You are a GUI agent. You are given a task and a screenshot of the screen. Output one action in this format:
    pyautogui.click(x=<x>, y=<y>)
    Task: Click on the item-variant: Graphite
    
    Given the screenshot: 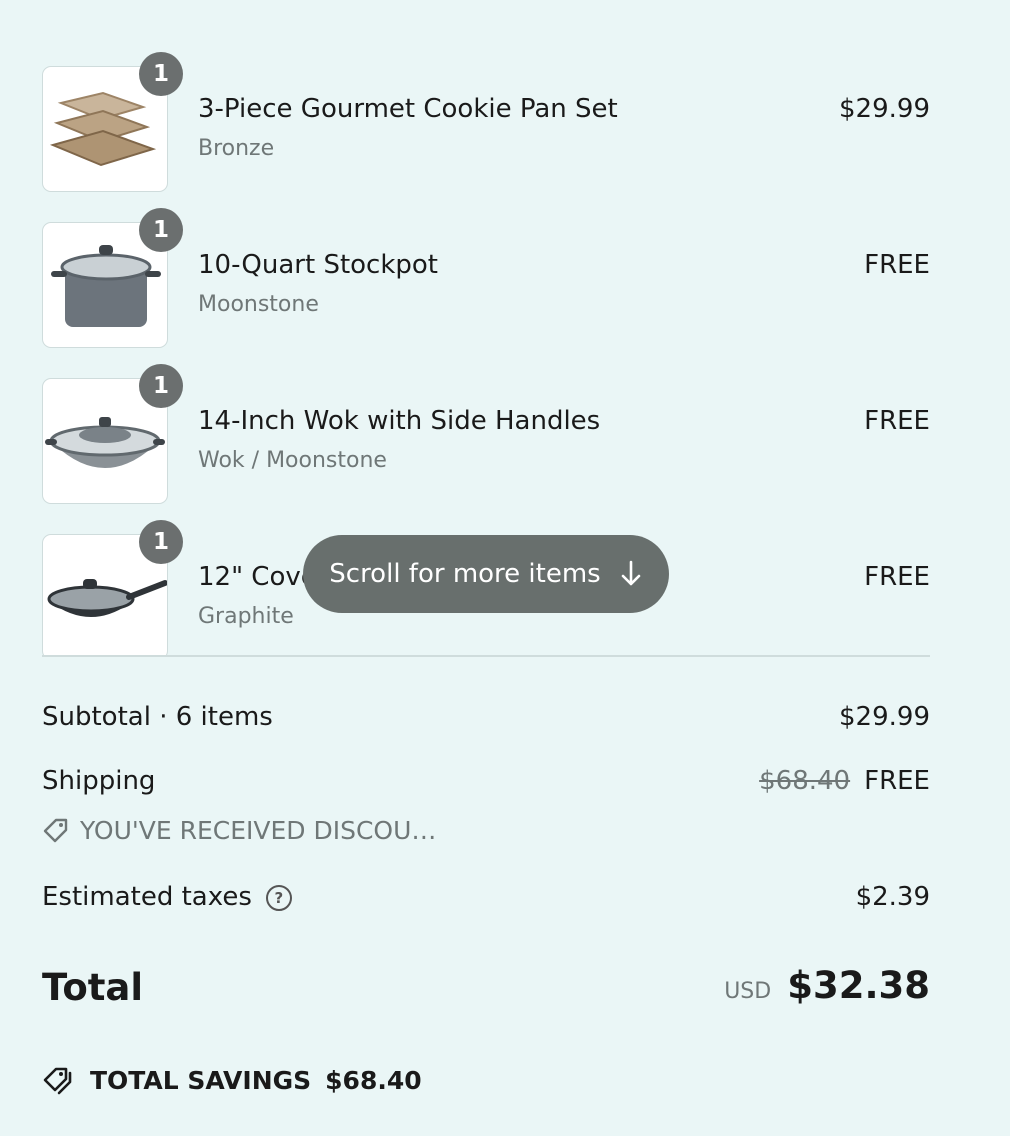 What is the action you would take?
    pyautogui.click(x=246, y=616)
    